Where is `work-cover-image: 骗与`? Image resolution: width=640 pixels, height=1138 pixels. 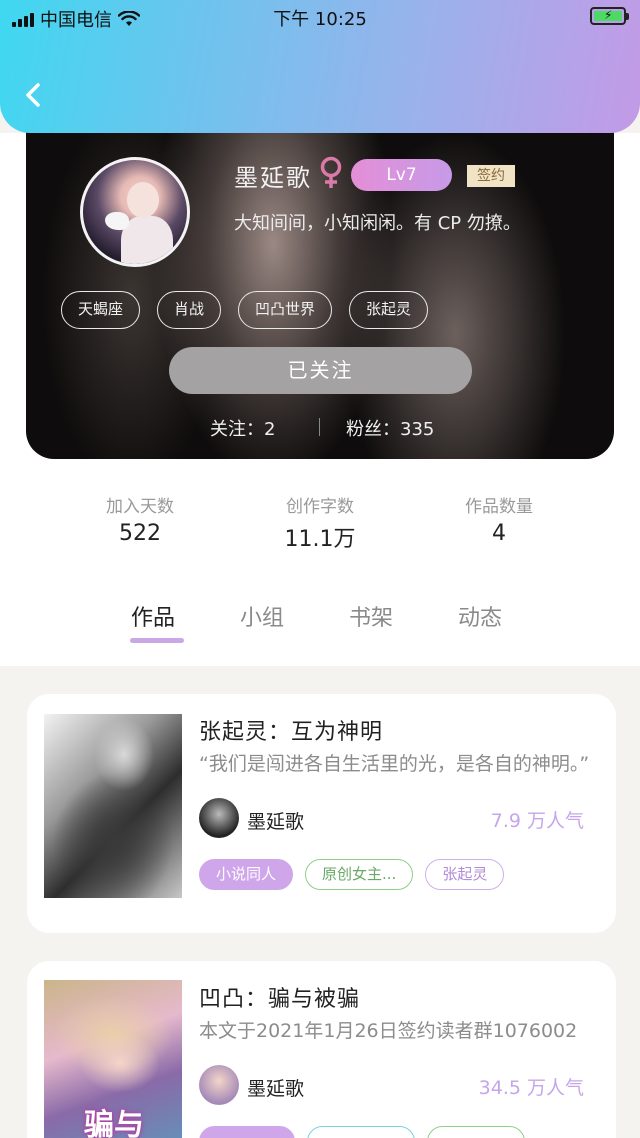 work-cover-image: 骗与 is located at coordinates (113, 1059).